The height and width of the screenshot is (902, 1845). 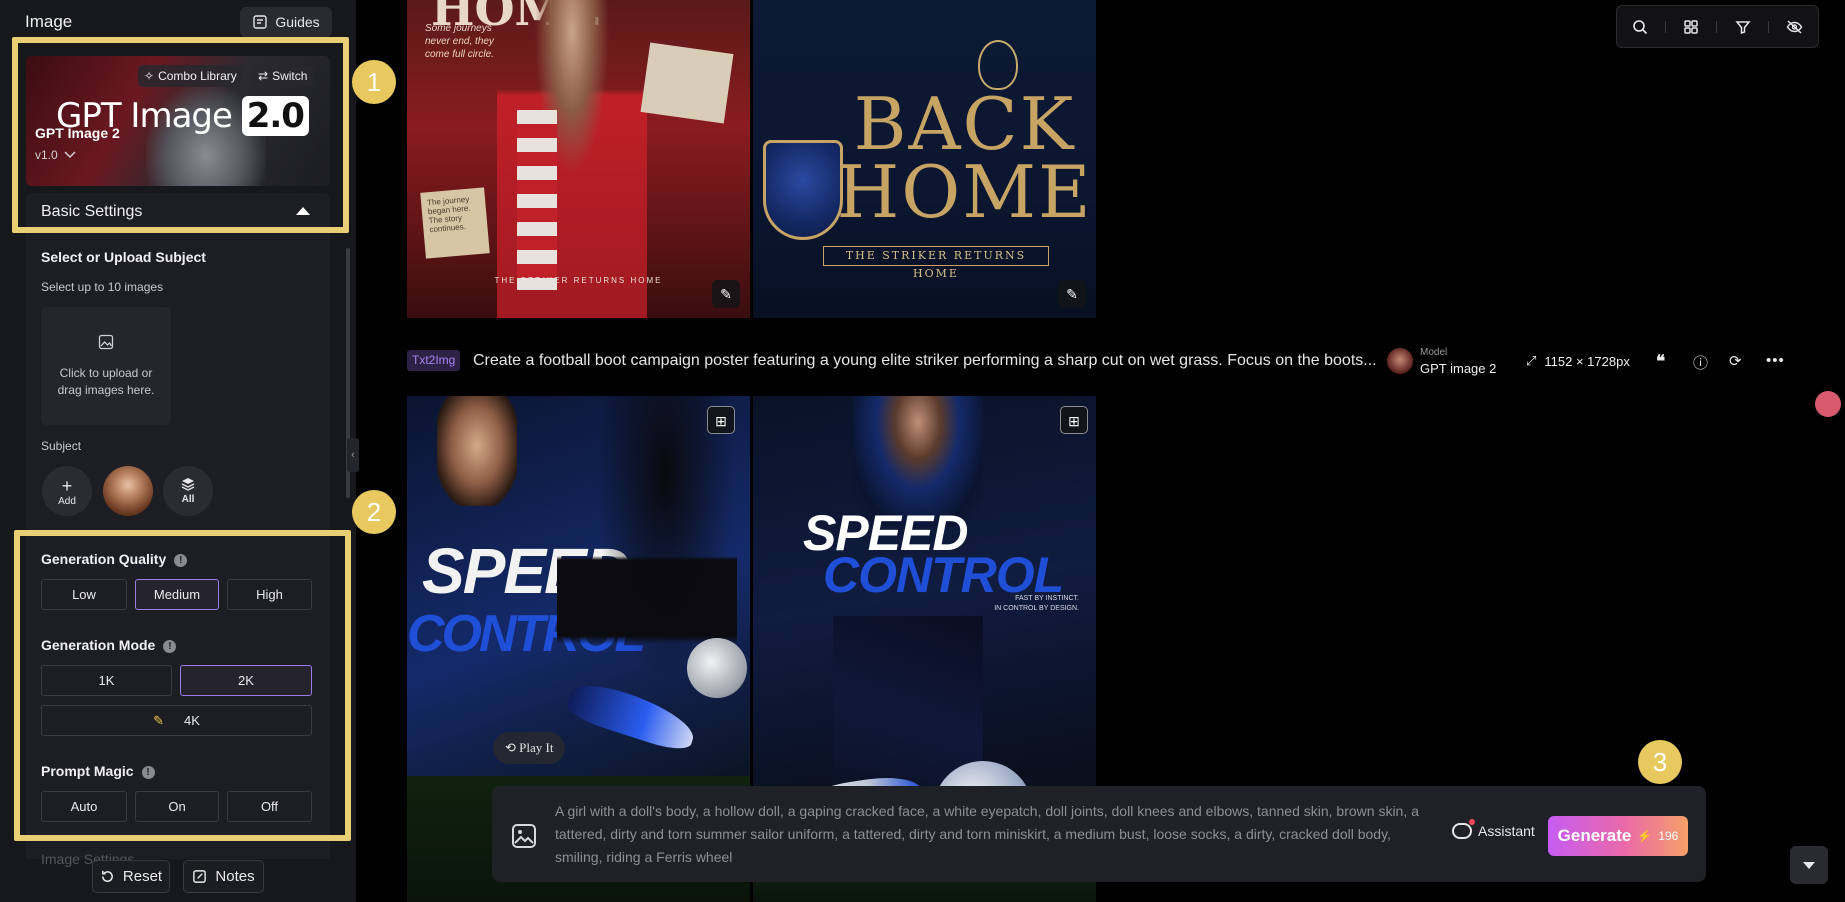 What do you see at coordinates (269, 806) in the screenshot?
I see `prompt-magic-off-option: Off` at bounding box center [269, 806].